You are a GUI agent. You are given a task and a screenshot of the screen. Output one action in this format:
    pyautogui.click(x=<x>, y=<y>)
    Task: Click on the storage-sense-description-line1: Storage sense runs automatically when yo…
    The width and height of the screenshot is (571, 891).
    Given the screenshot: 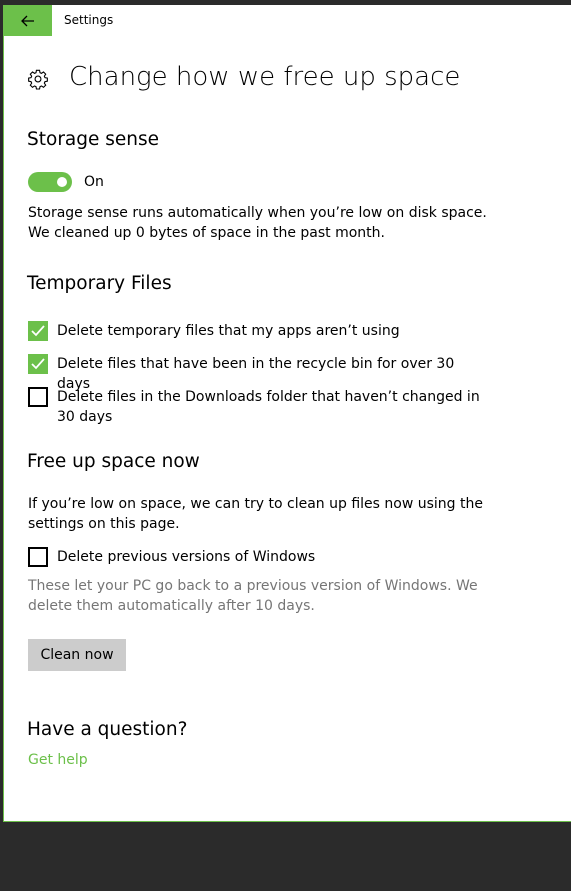 What is the action you would take?
    pyautogui.click(x=257, y=213)
    